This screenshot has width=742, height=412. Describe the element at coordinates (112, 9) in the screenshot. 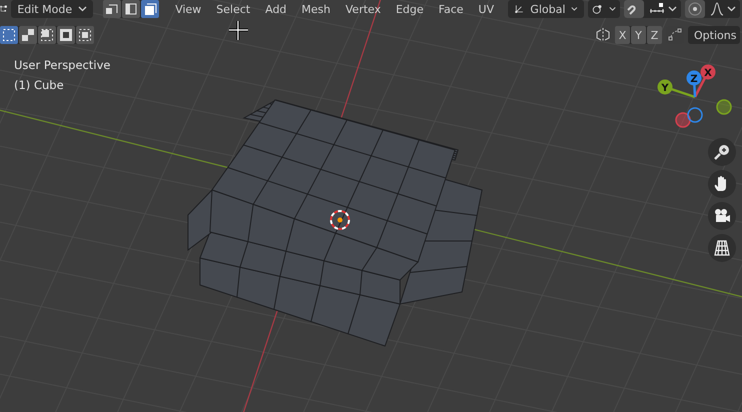

I see `vertex-select-button` at that location.